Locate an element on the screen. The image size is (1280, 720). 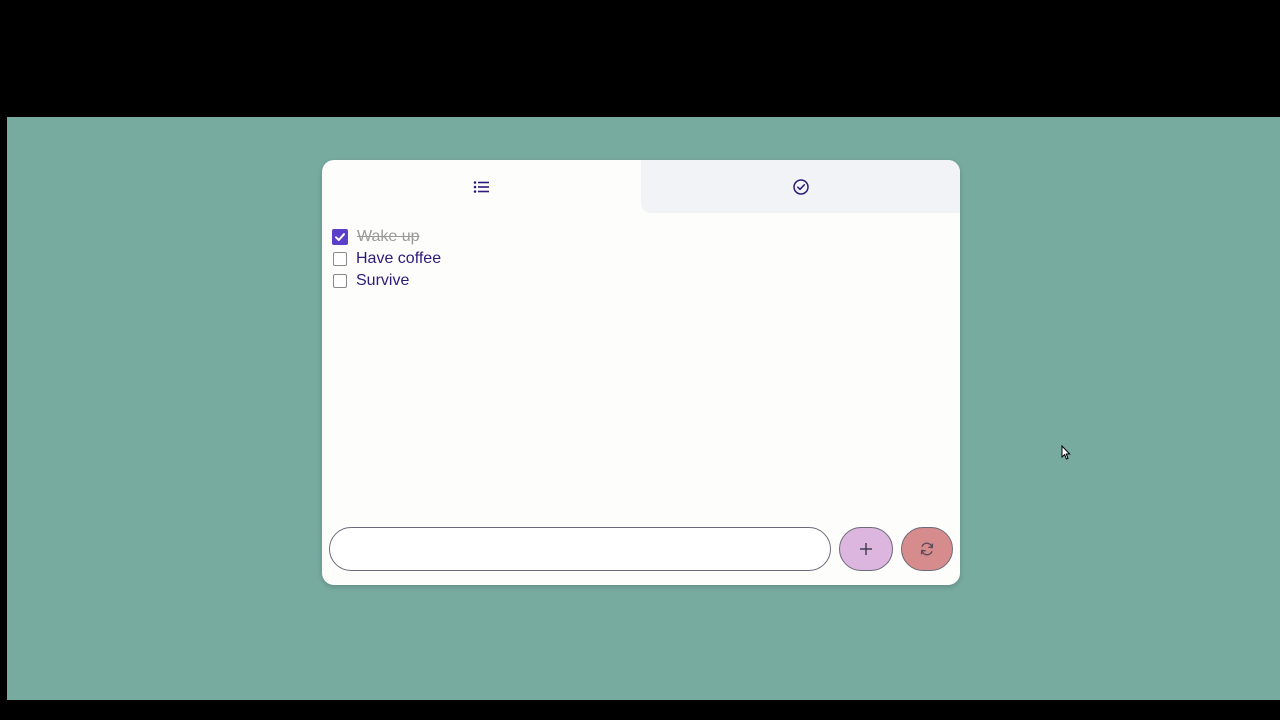
tab-bar is located at coordinates (641, 186).